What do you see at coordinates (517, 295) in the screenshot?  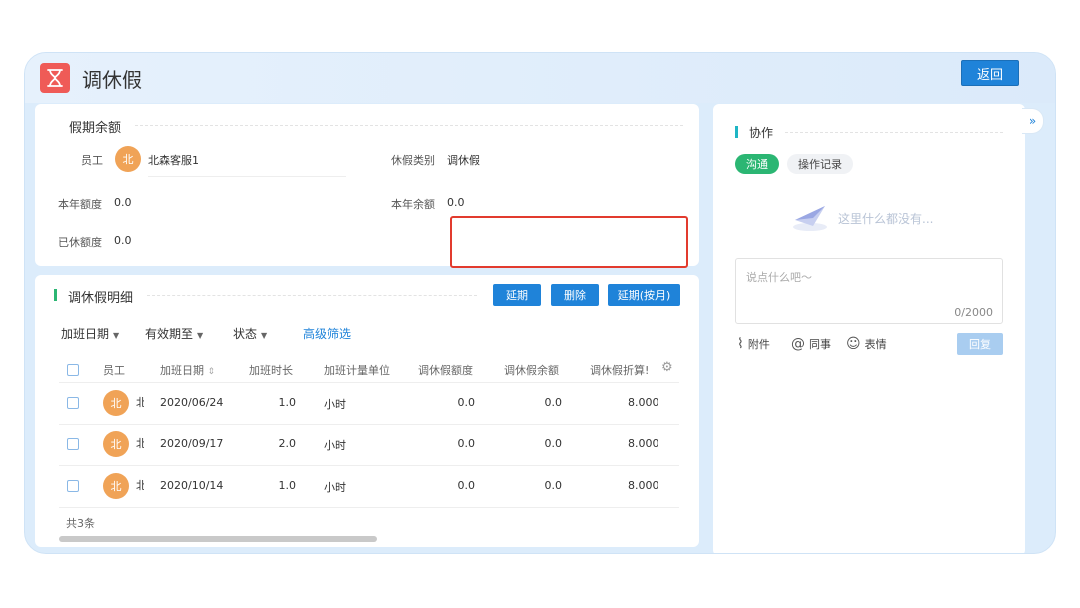 I see `extend-button: 延期` at bounding box center [517, 295].